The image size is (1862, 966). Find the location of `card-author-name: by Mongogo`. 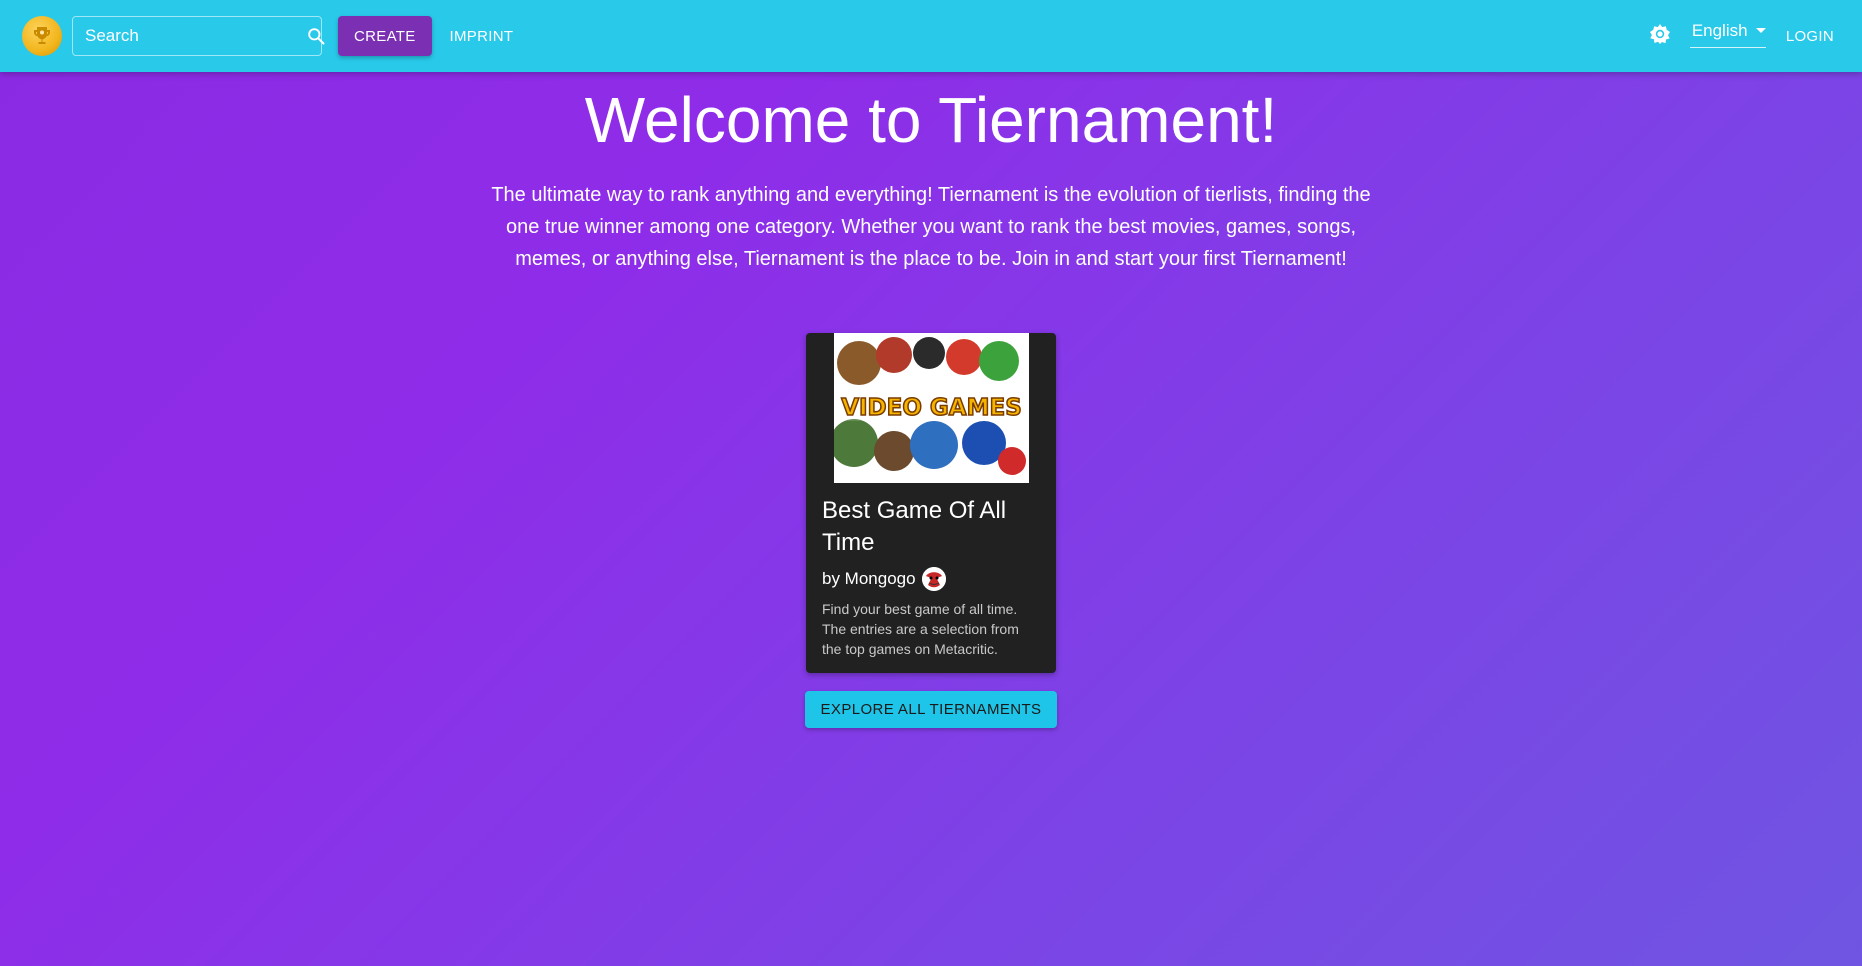

card-author-name: by Mongogo is located at coordinates (869, 578).